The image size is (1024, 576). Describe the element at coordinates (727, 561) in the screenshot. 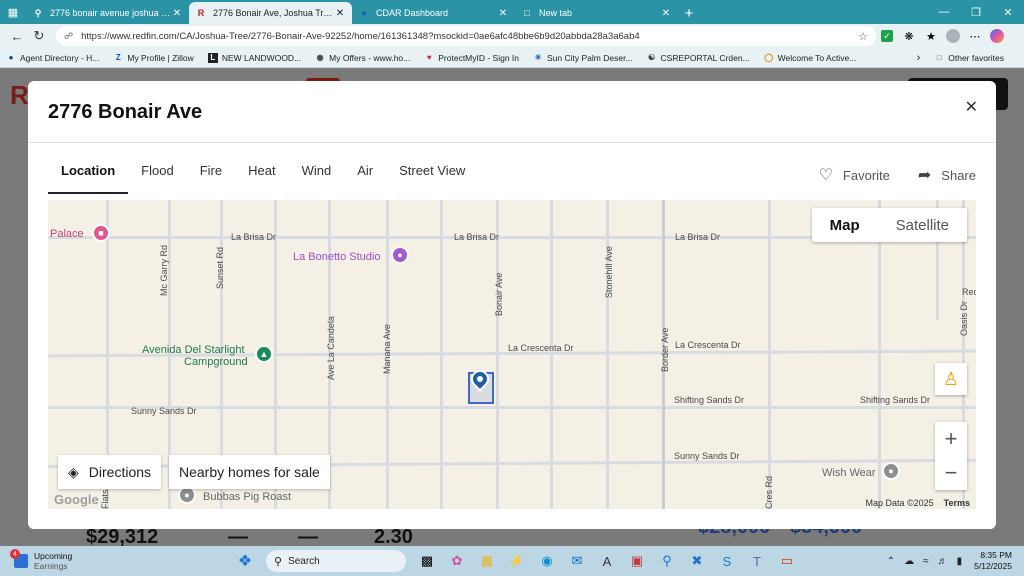

I see `skype-icon: S` at that location.